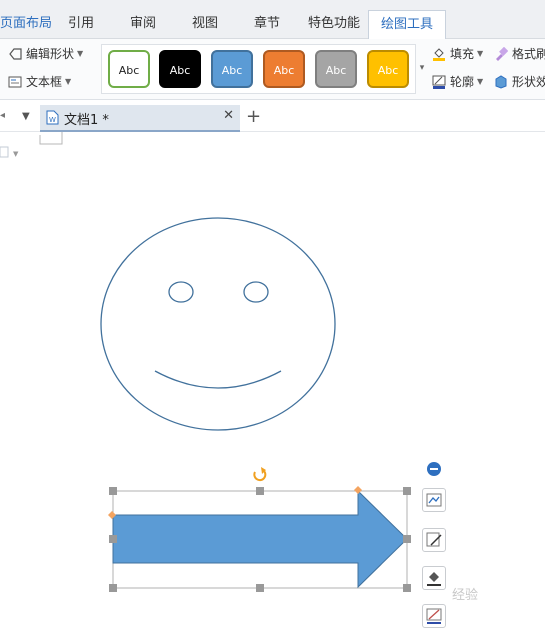 This screenshot has height=633, width=545. I want to click on outline-button: 轮廓 ▼, so click(457, 82).